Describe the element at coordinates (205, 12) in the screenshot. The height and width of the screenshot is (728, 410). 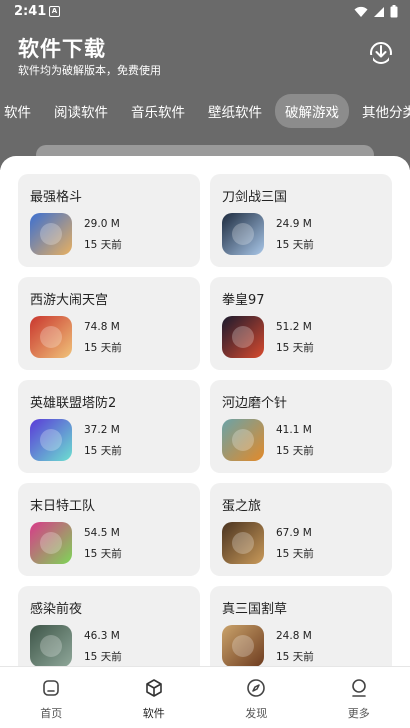
I see `status-bar: 2:41 A` at that location.